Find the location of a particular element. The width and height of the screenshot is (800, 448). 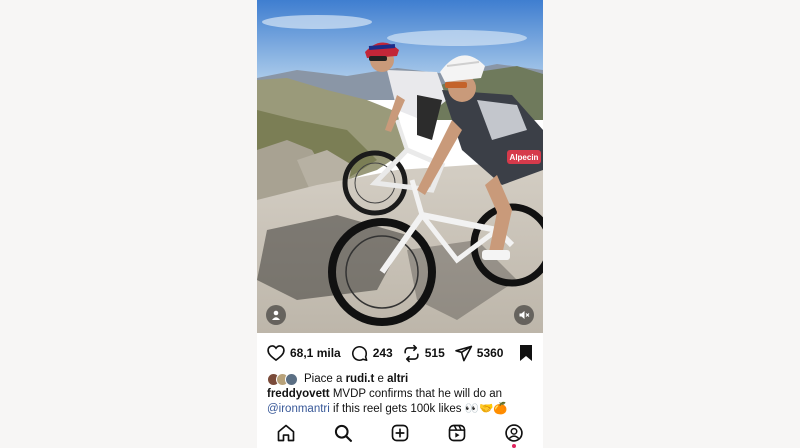

nav-home is located at coordinates (286, 433).